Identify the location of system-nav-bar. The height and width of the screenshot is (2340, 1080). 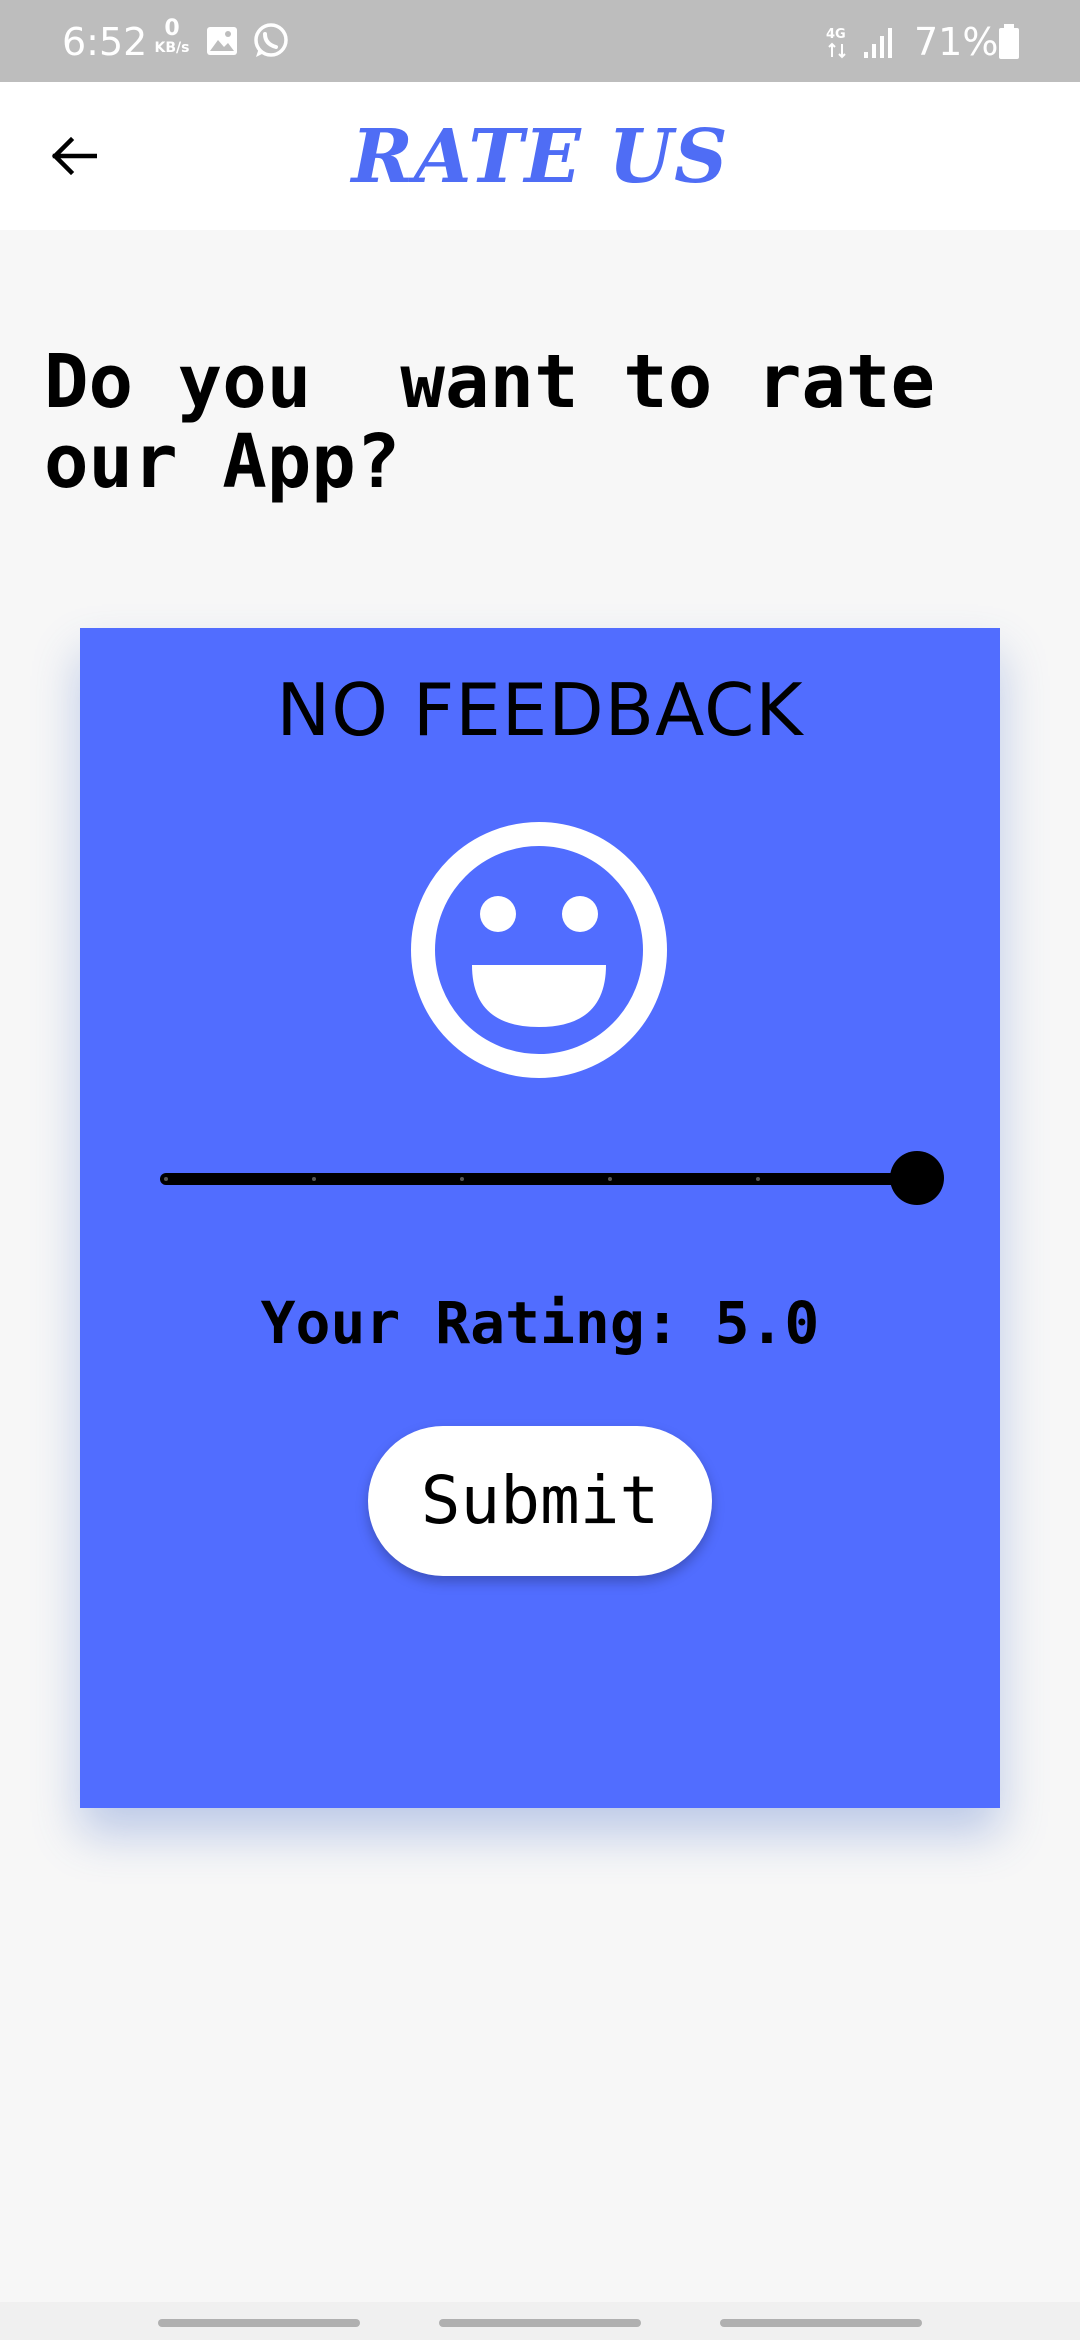
(540, 2321).